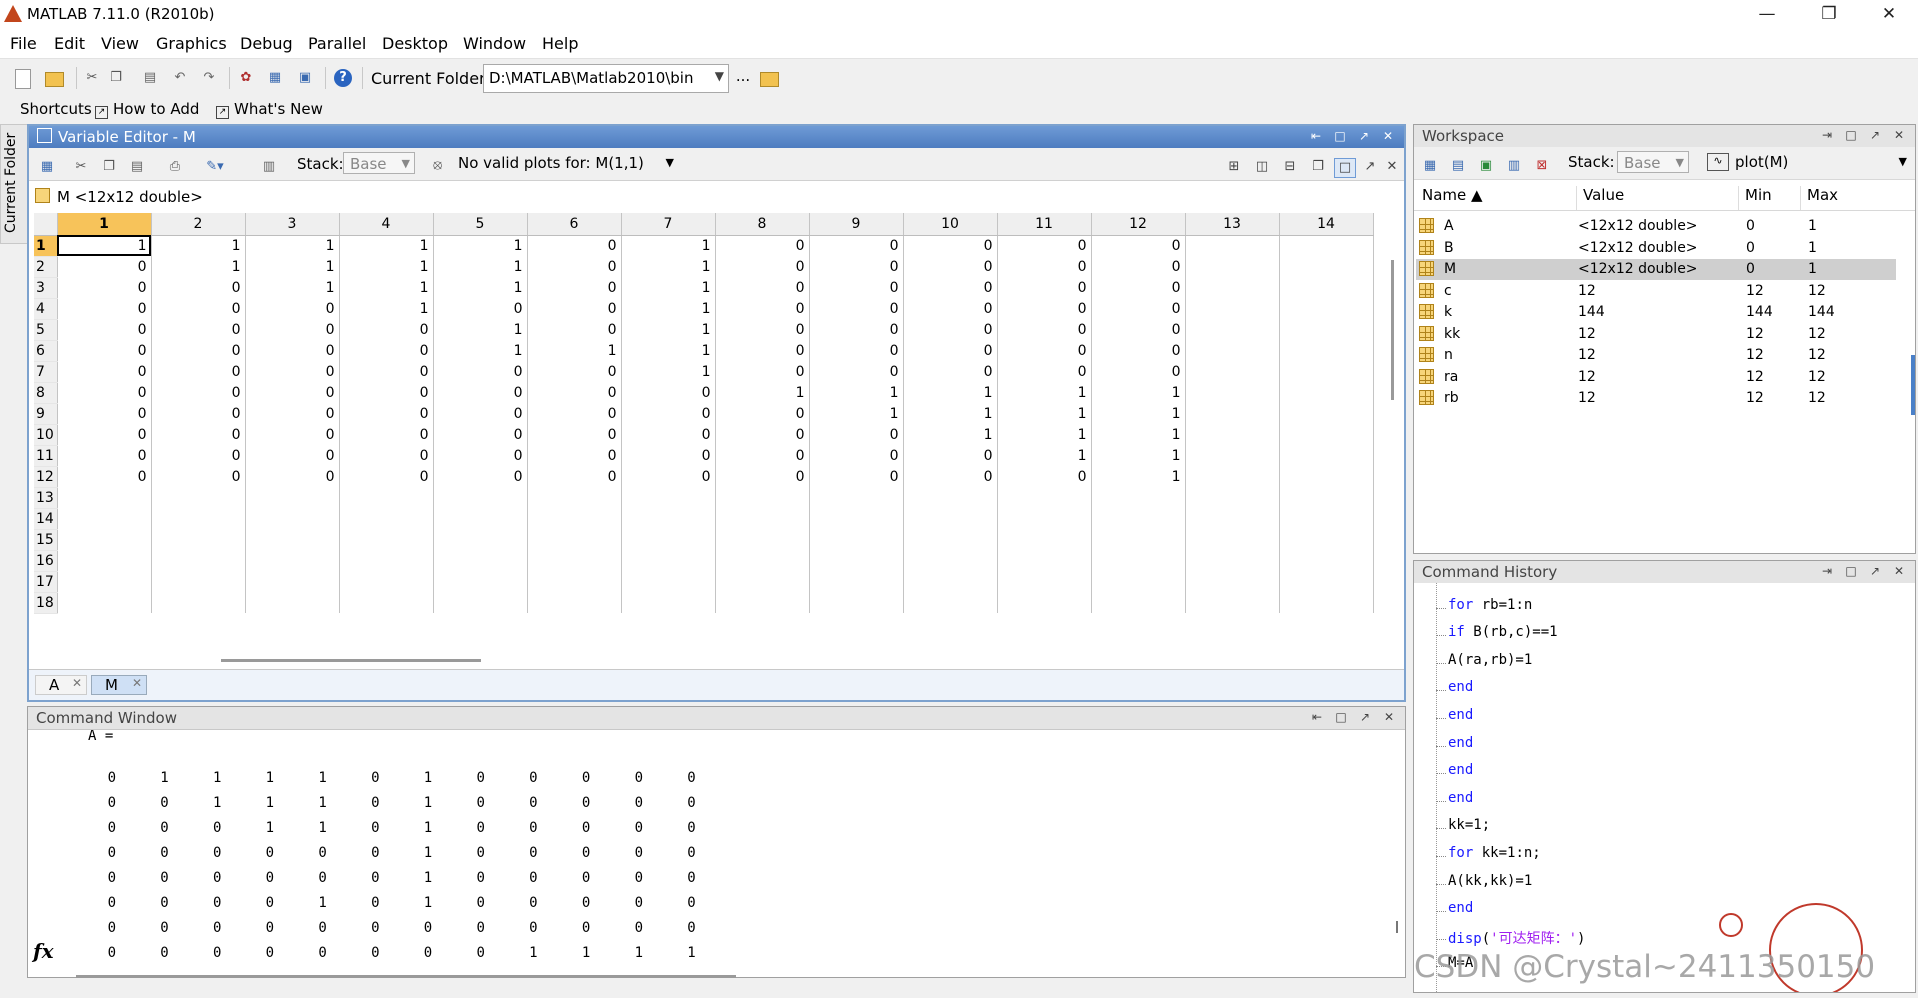 This screenshot has width=1918, height=998. Describe the element at coordinates (1317, 717) in the screenshot. I see `dock-icon: ⇤` at that location.